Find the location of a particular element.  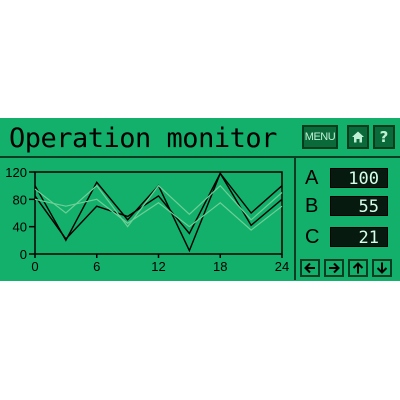

arrow-left-icon is located at coordinates (309, 268).